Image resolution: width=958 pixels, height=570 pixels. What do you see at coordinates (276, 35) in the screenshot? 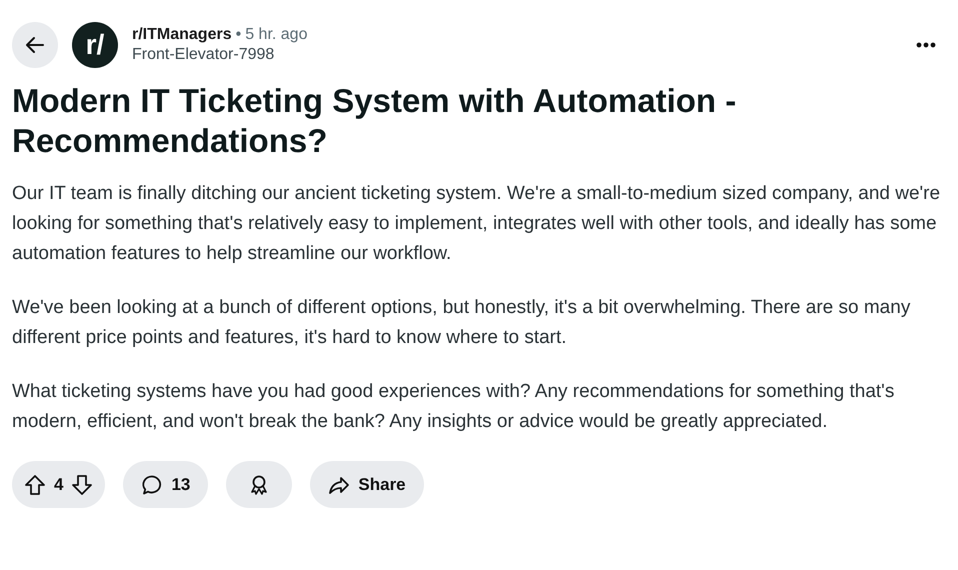
I see `post-time: 5 hr. ago` at bounding box center [276, 35].